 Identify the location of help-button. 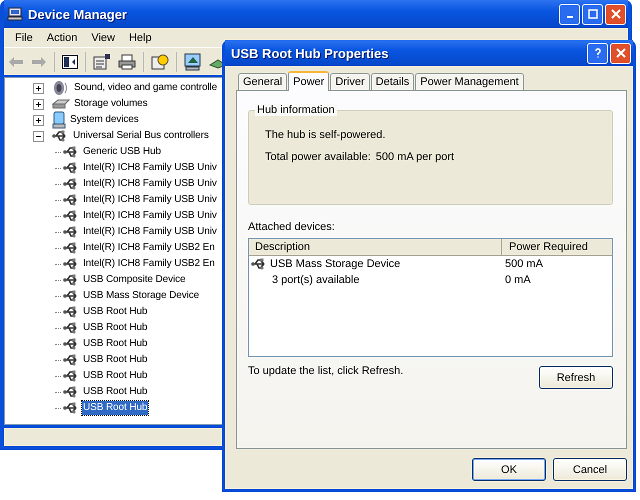
(597, 53).